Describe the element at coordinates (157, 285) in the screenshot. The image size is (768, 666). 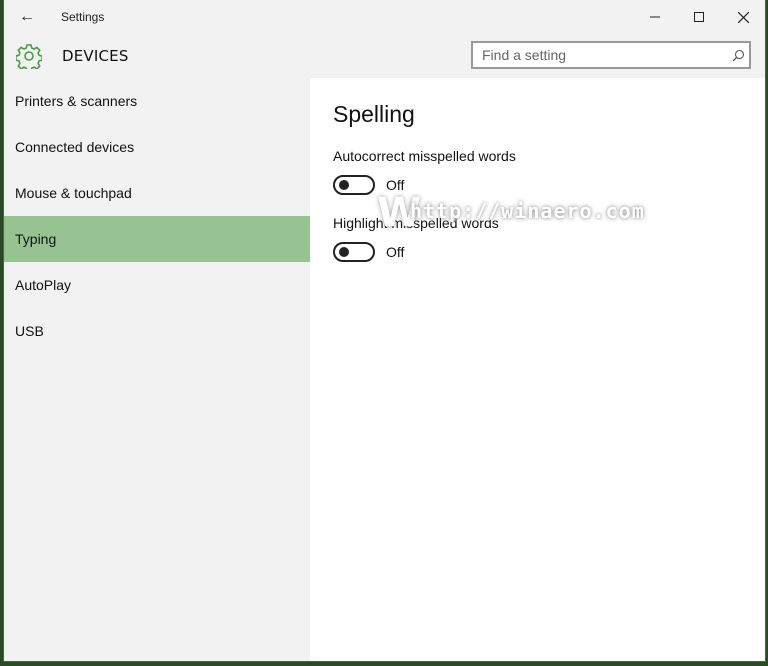
I see `sidebar-item-autoplay: AutoPlay` at that location.